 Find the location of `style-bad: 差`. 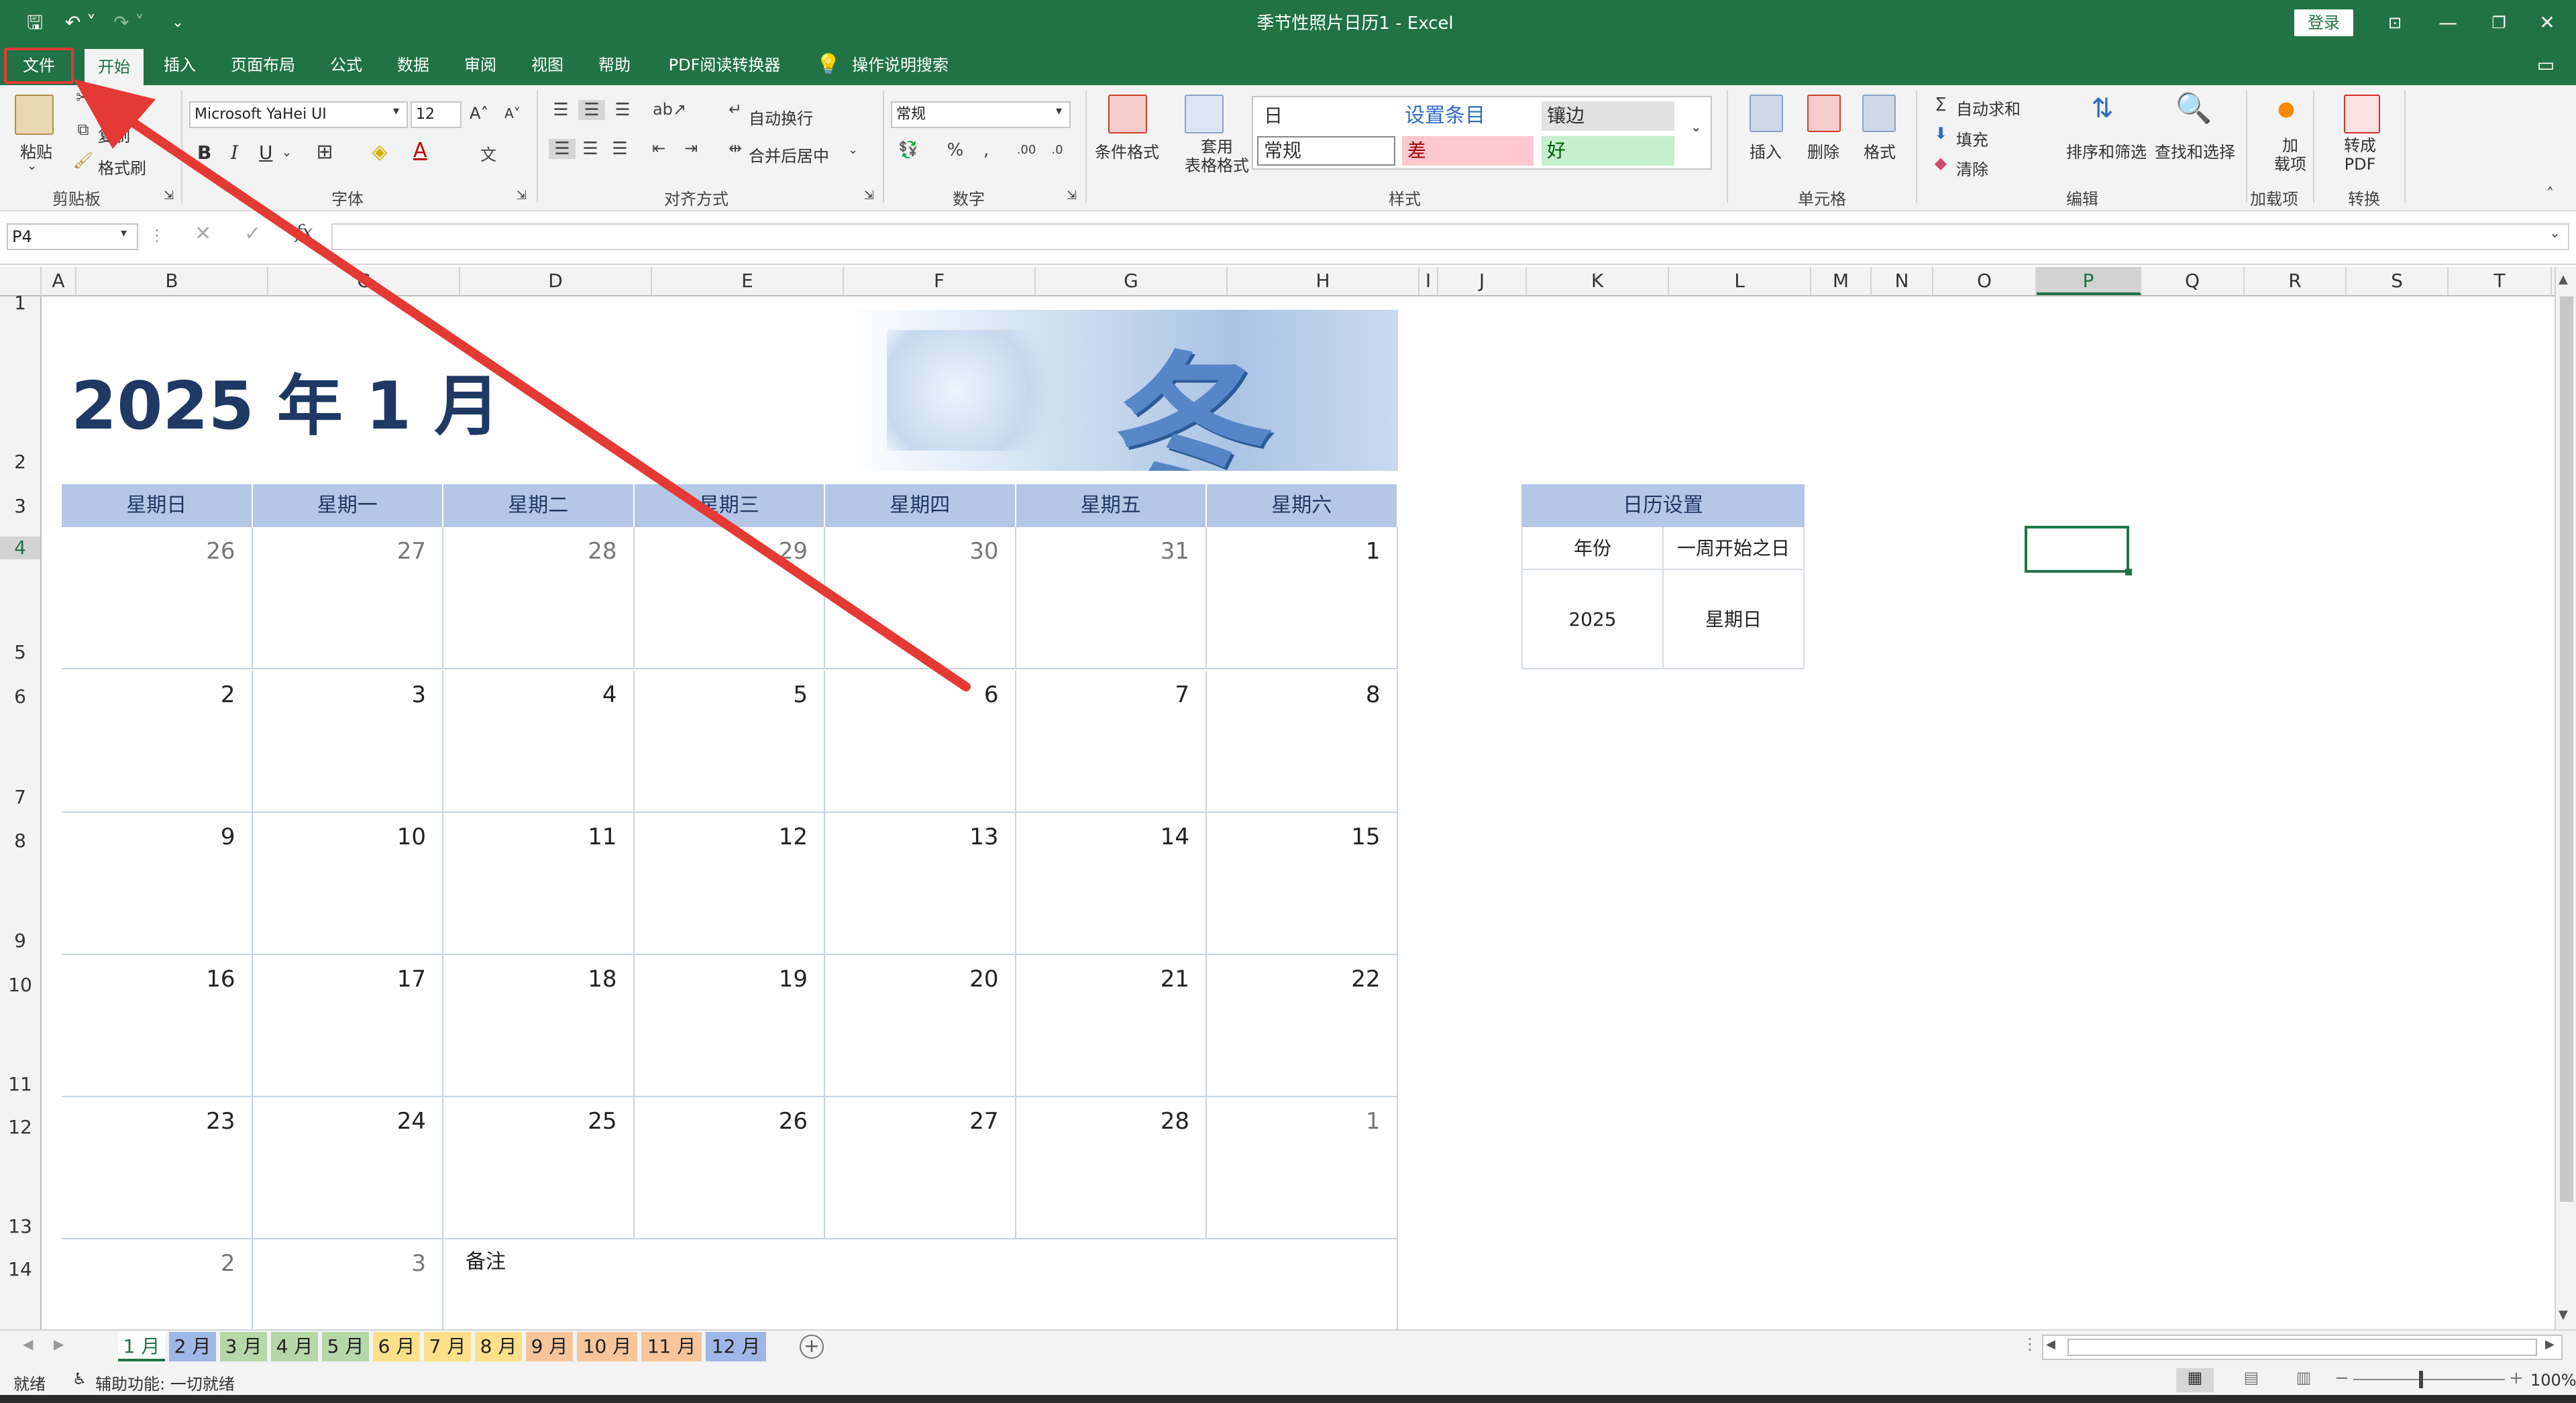

style-bad: 差 is located at coordinates (1468, 151).